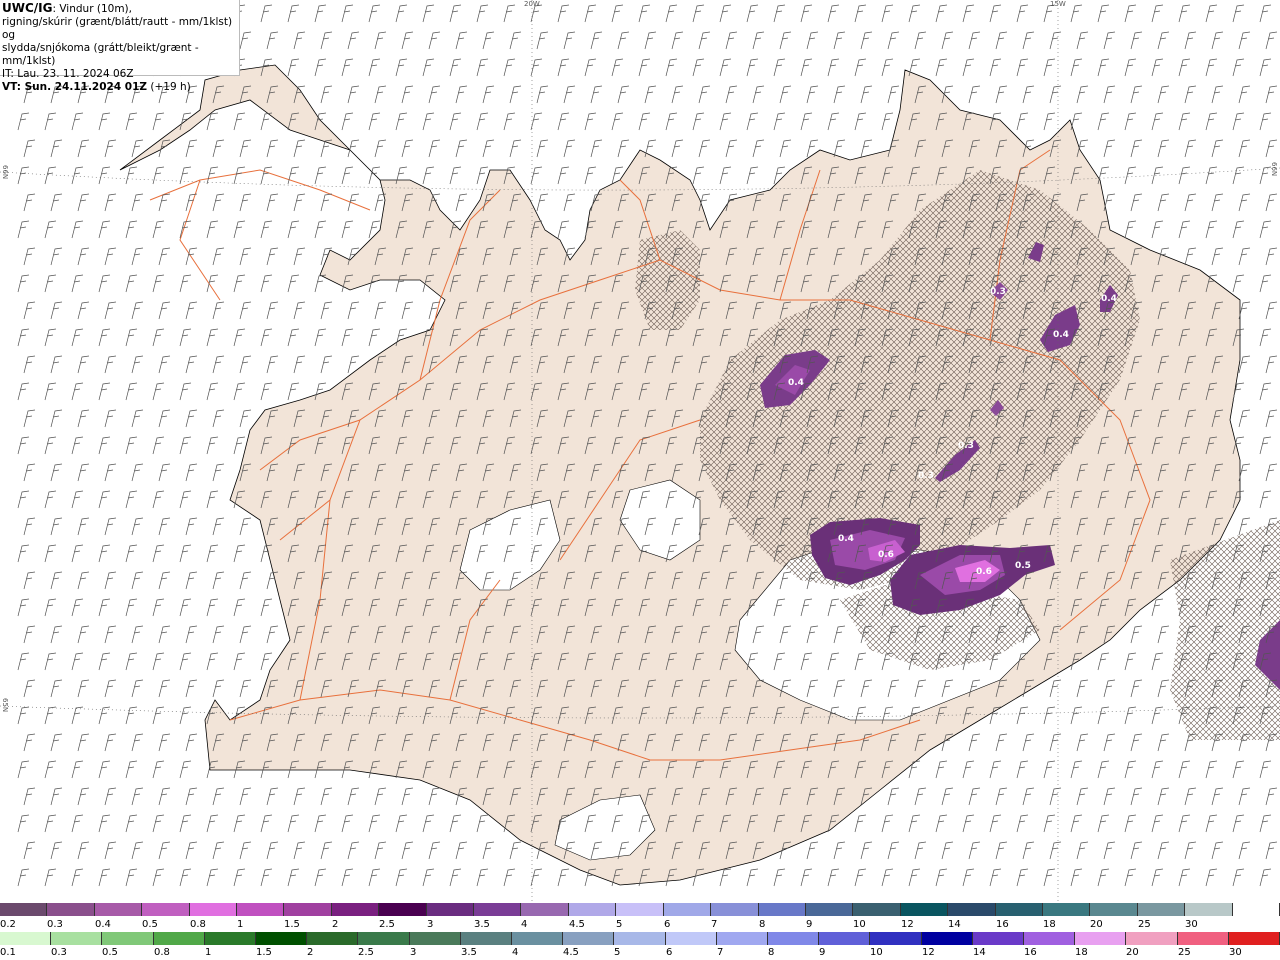  What do you see at coordinates (1144, 924) in the screenshot?
I see `legend-label: 25` at bounding box center [1144, 924].